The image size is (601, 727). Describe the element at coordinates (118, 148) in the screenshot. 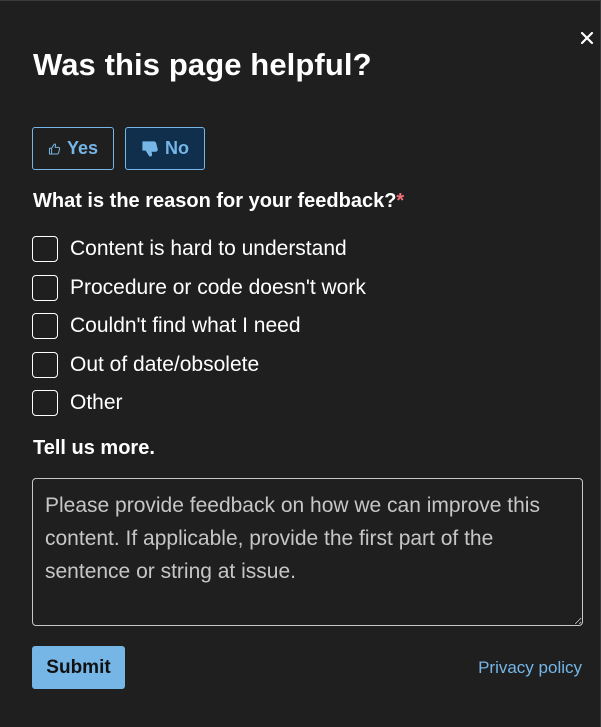

I see `vote-buttons: Yes No` at that location.